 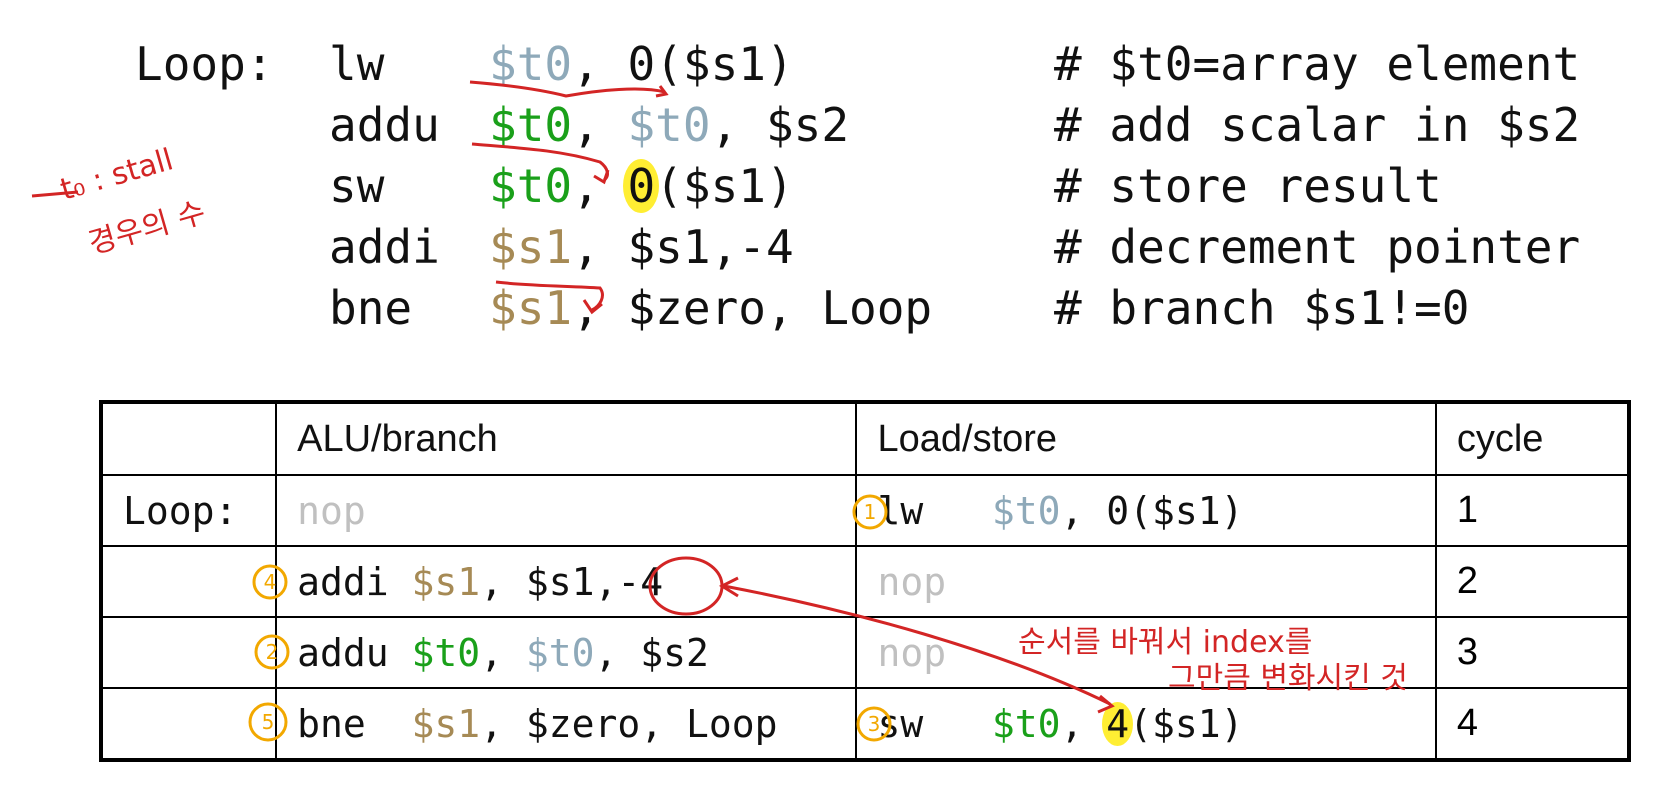 I want to click on header-alu-branch: ALU/branch, so click(x=566, y=438).